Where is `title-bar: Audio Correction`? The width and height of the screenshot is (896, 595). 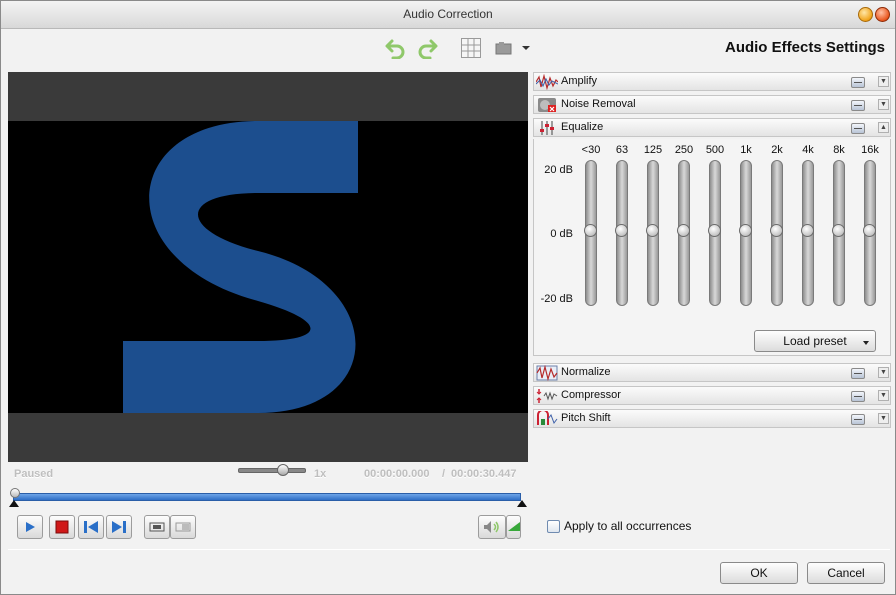
title-bar: Audio Correction is located at coordinates (448, 15).